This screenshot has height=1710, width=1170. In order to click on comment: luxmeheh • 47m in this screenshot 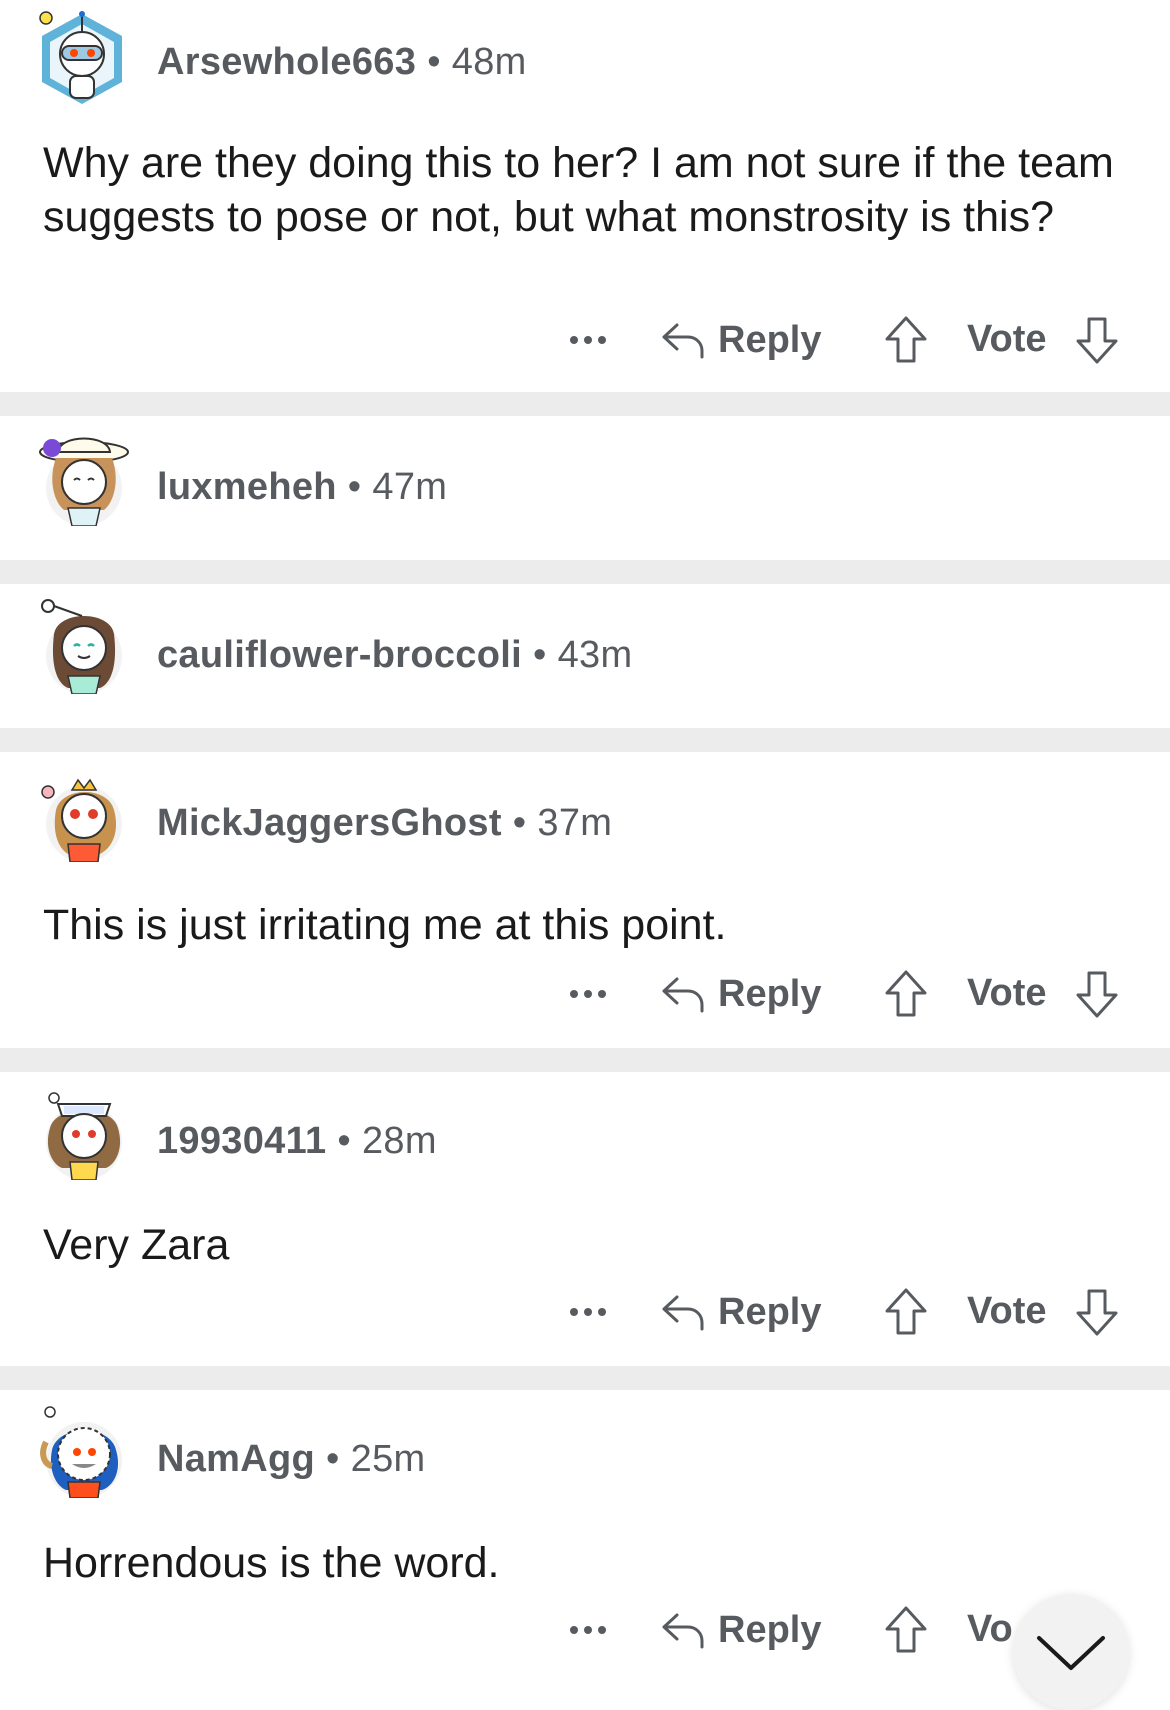, I will do `click(585, 488)`.